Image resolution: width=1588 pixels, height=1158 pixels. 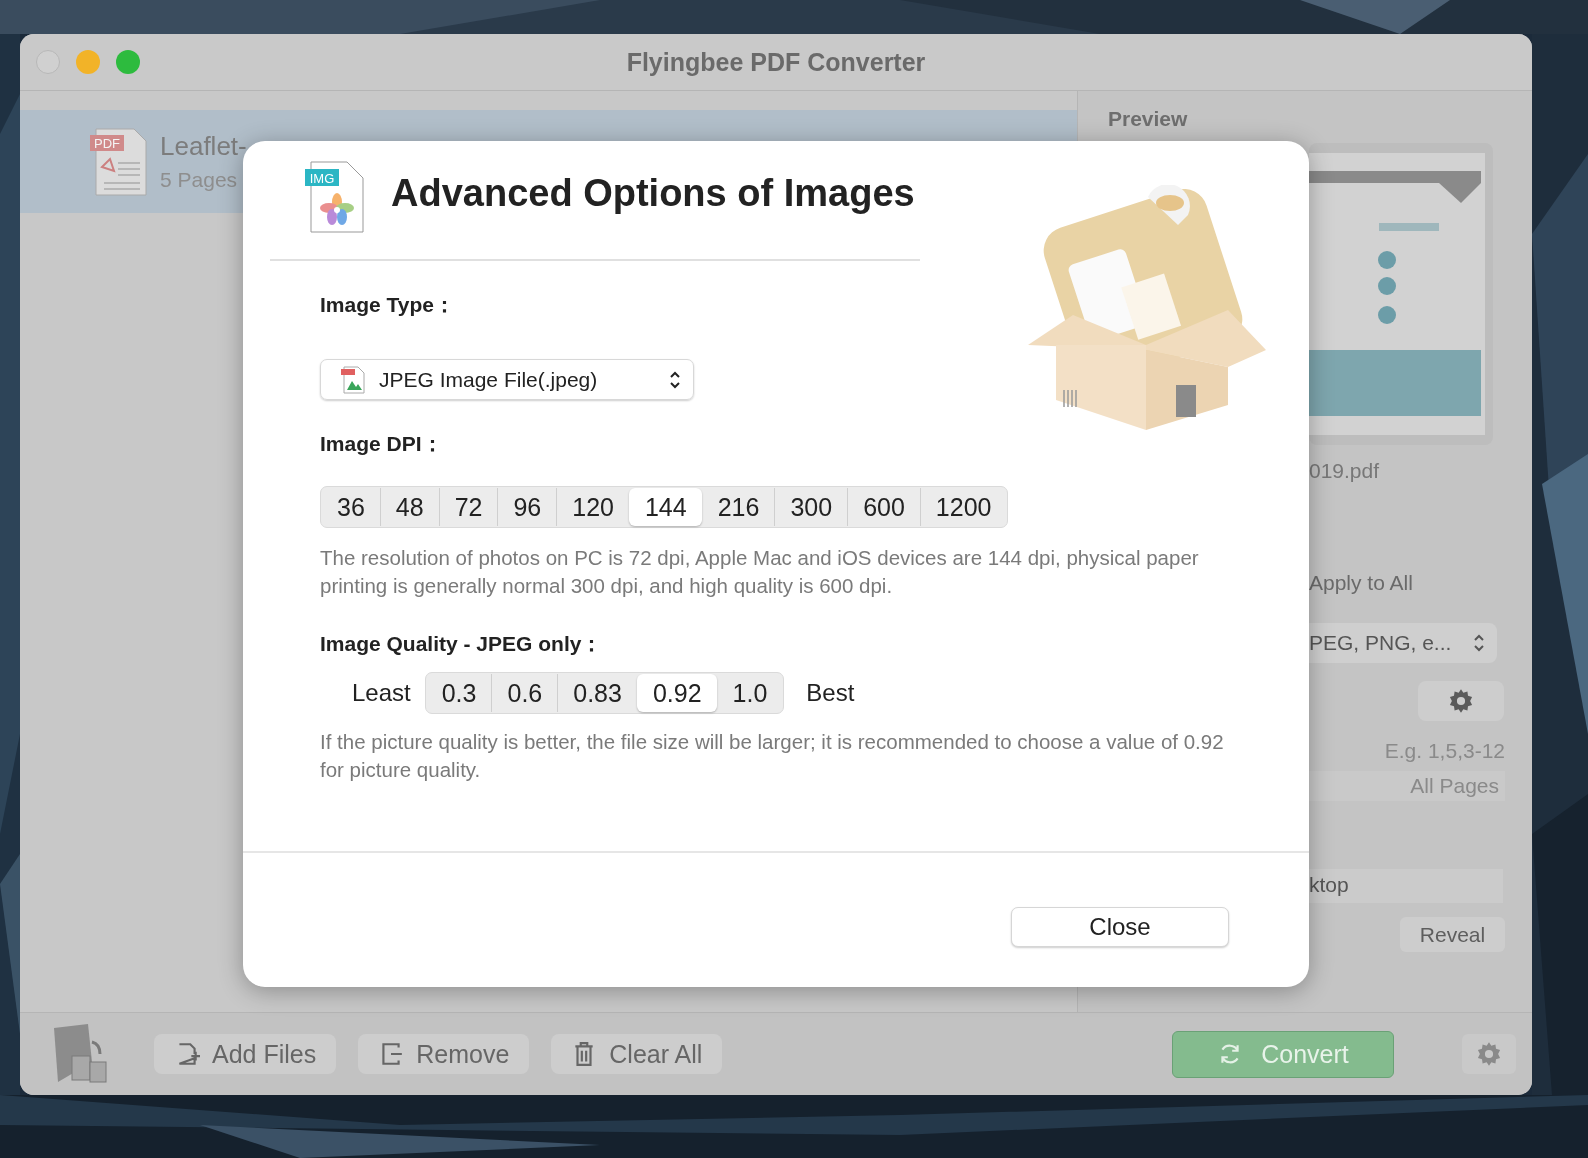 What do you see at coordinates (387, 305) in the screenshot?
I see `image-type-label: Image Type：` at bounding box center [387, 305].